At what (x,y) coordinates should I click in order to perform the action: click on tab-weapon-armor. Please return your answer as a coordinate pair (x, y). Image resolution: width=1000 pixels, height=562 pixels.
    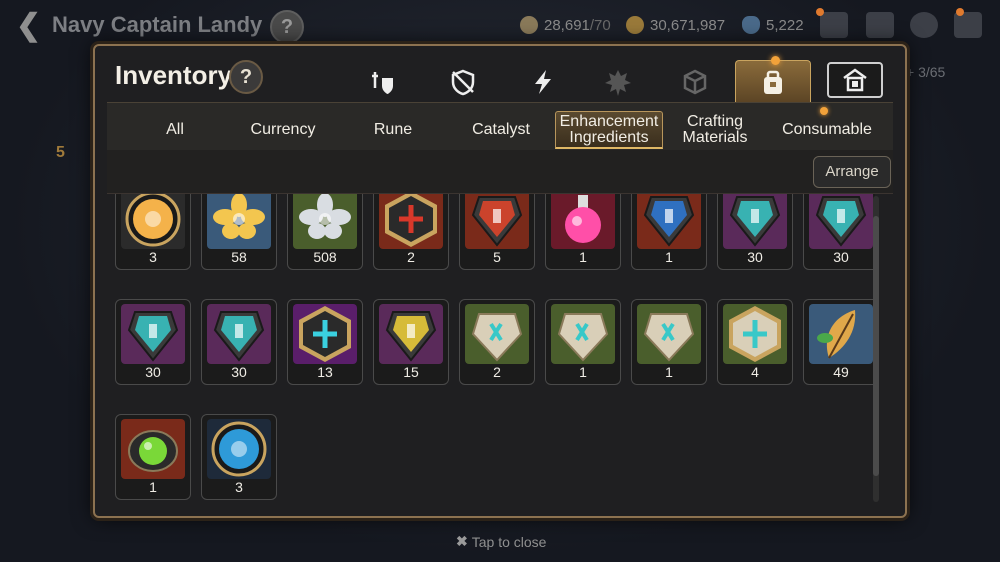
    Looking at the image, I should click on (383, 82).